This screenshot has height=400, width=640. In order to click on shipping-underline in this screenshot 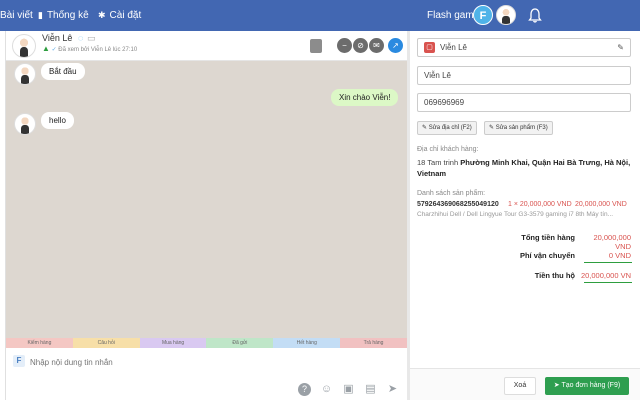, I will do `click(608, 262)`.